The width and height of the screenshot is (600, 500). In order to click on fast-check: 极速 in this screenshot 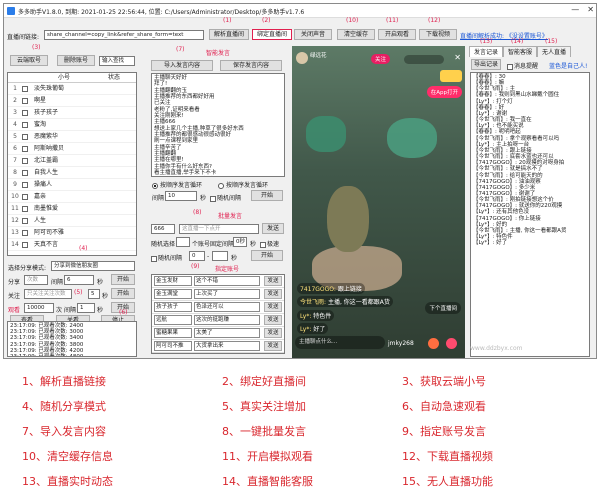, I will do `click(269, 243)`.